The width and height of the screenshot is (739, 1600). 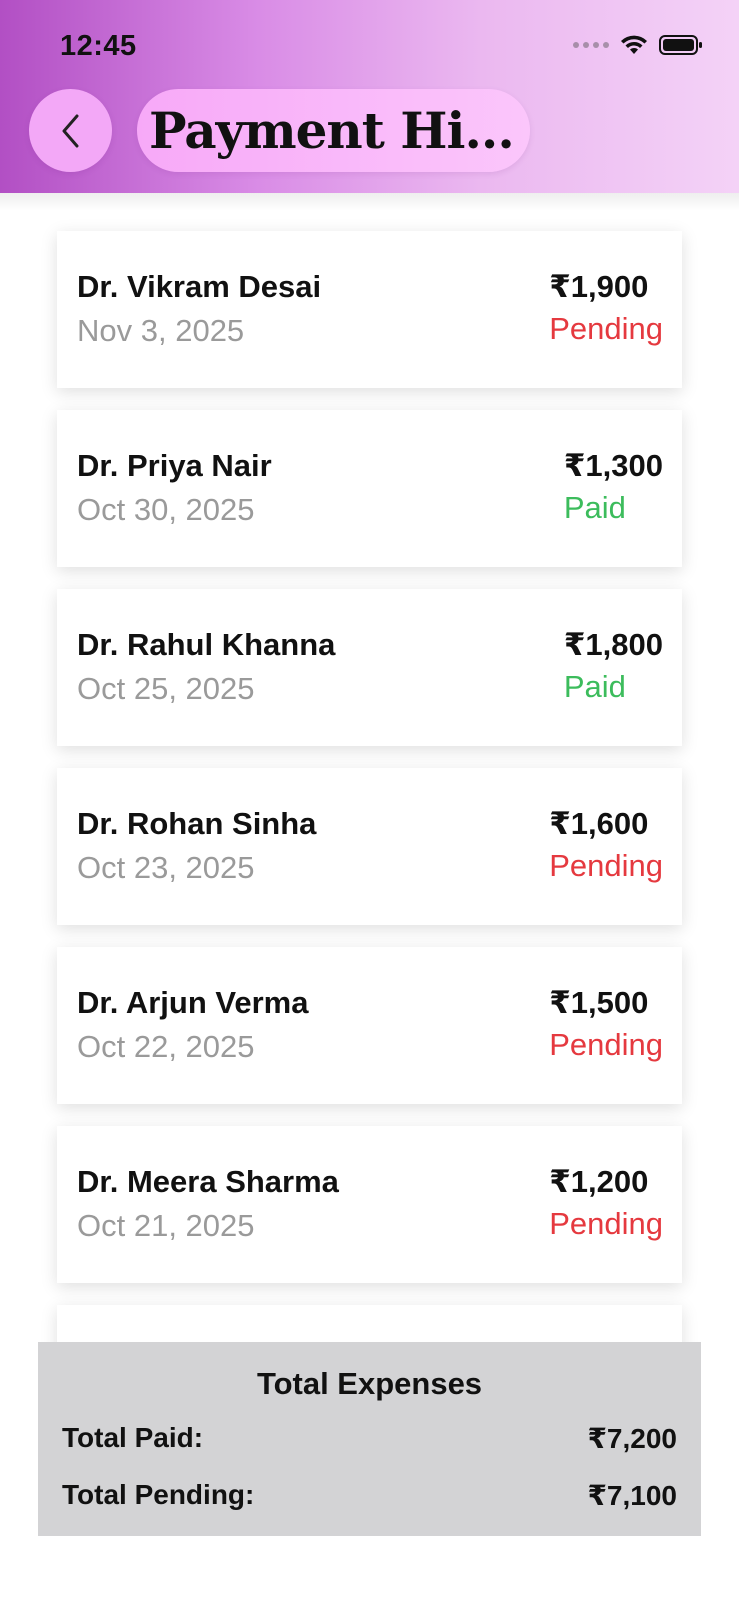 What do you see at coordinates (606, 1203) in the screenshot?
I see `payment-info: ₹1,200 Pending` at bounding box center [606, 1203].